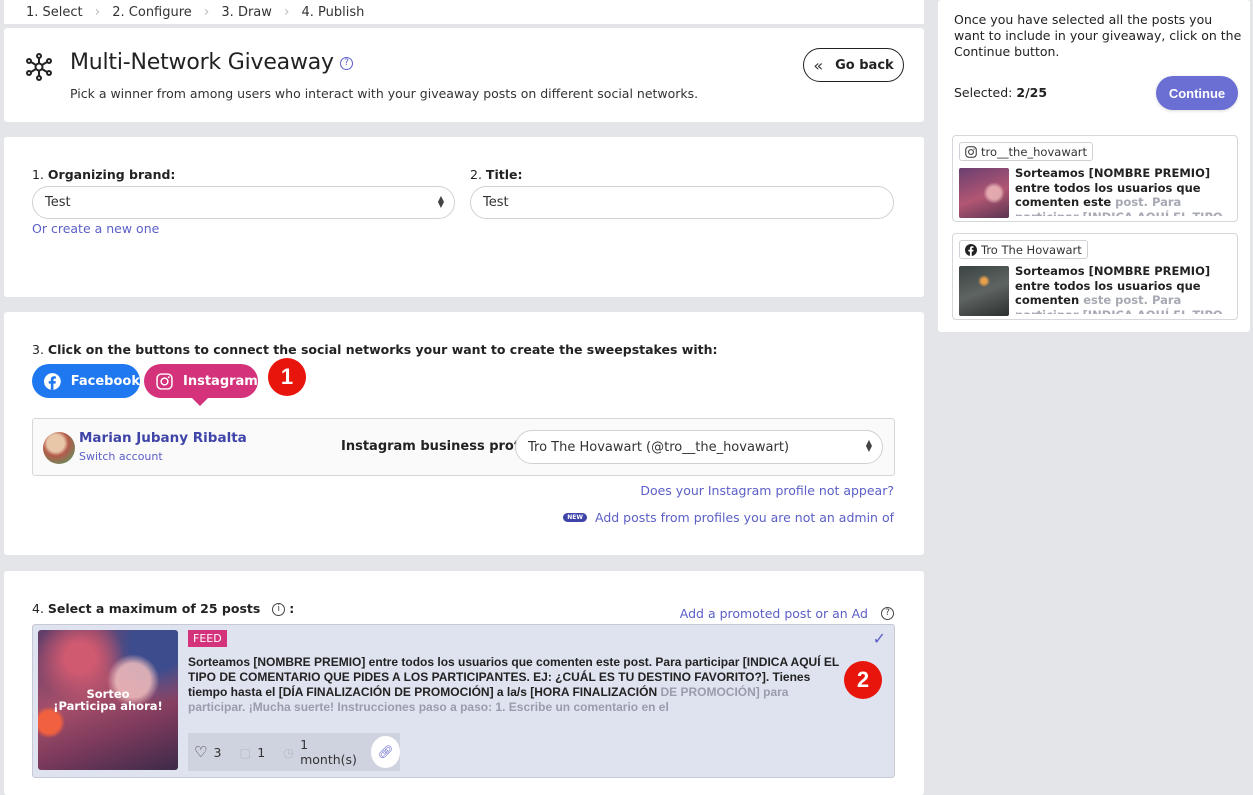 The height and width of the screenshot is (795, 1253). I want to click on business-profile-label: Instagram business profile:, so click(441, 446).